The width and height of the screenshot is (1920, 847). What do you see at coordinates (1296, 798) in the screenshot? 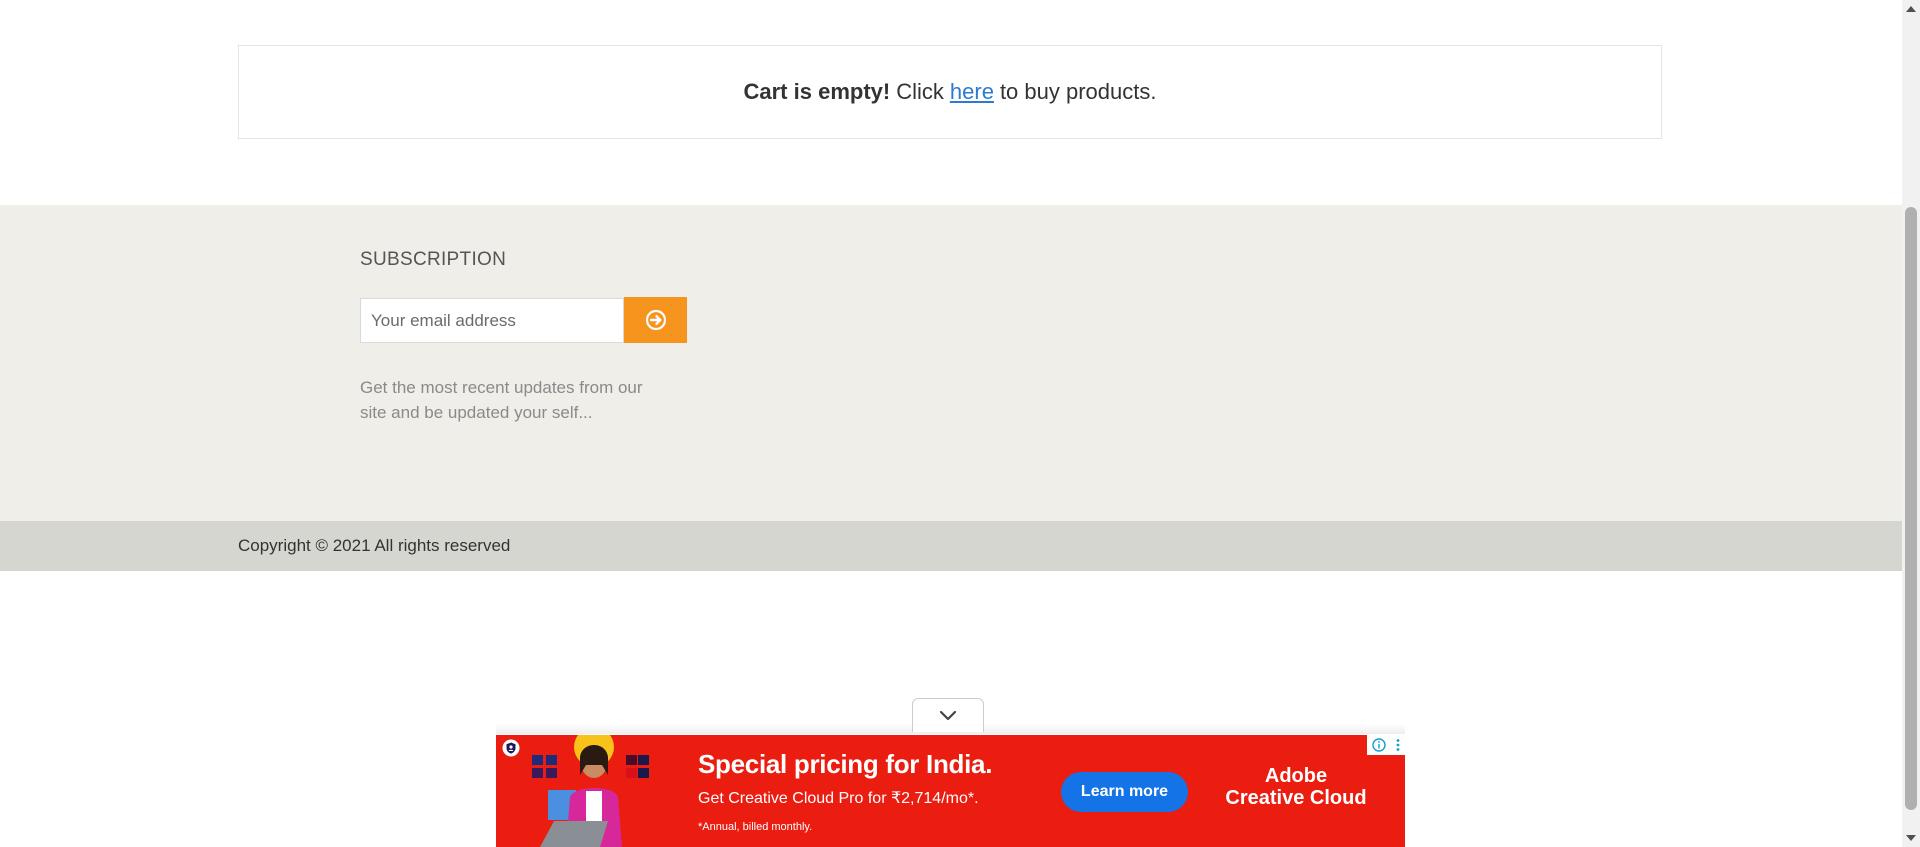
I see `ad-brand-line2: Creative Cloud` at bounding box center [1296, 798].